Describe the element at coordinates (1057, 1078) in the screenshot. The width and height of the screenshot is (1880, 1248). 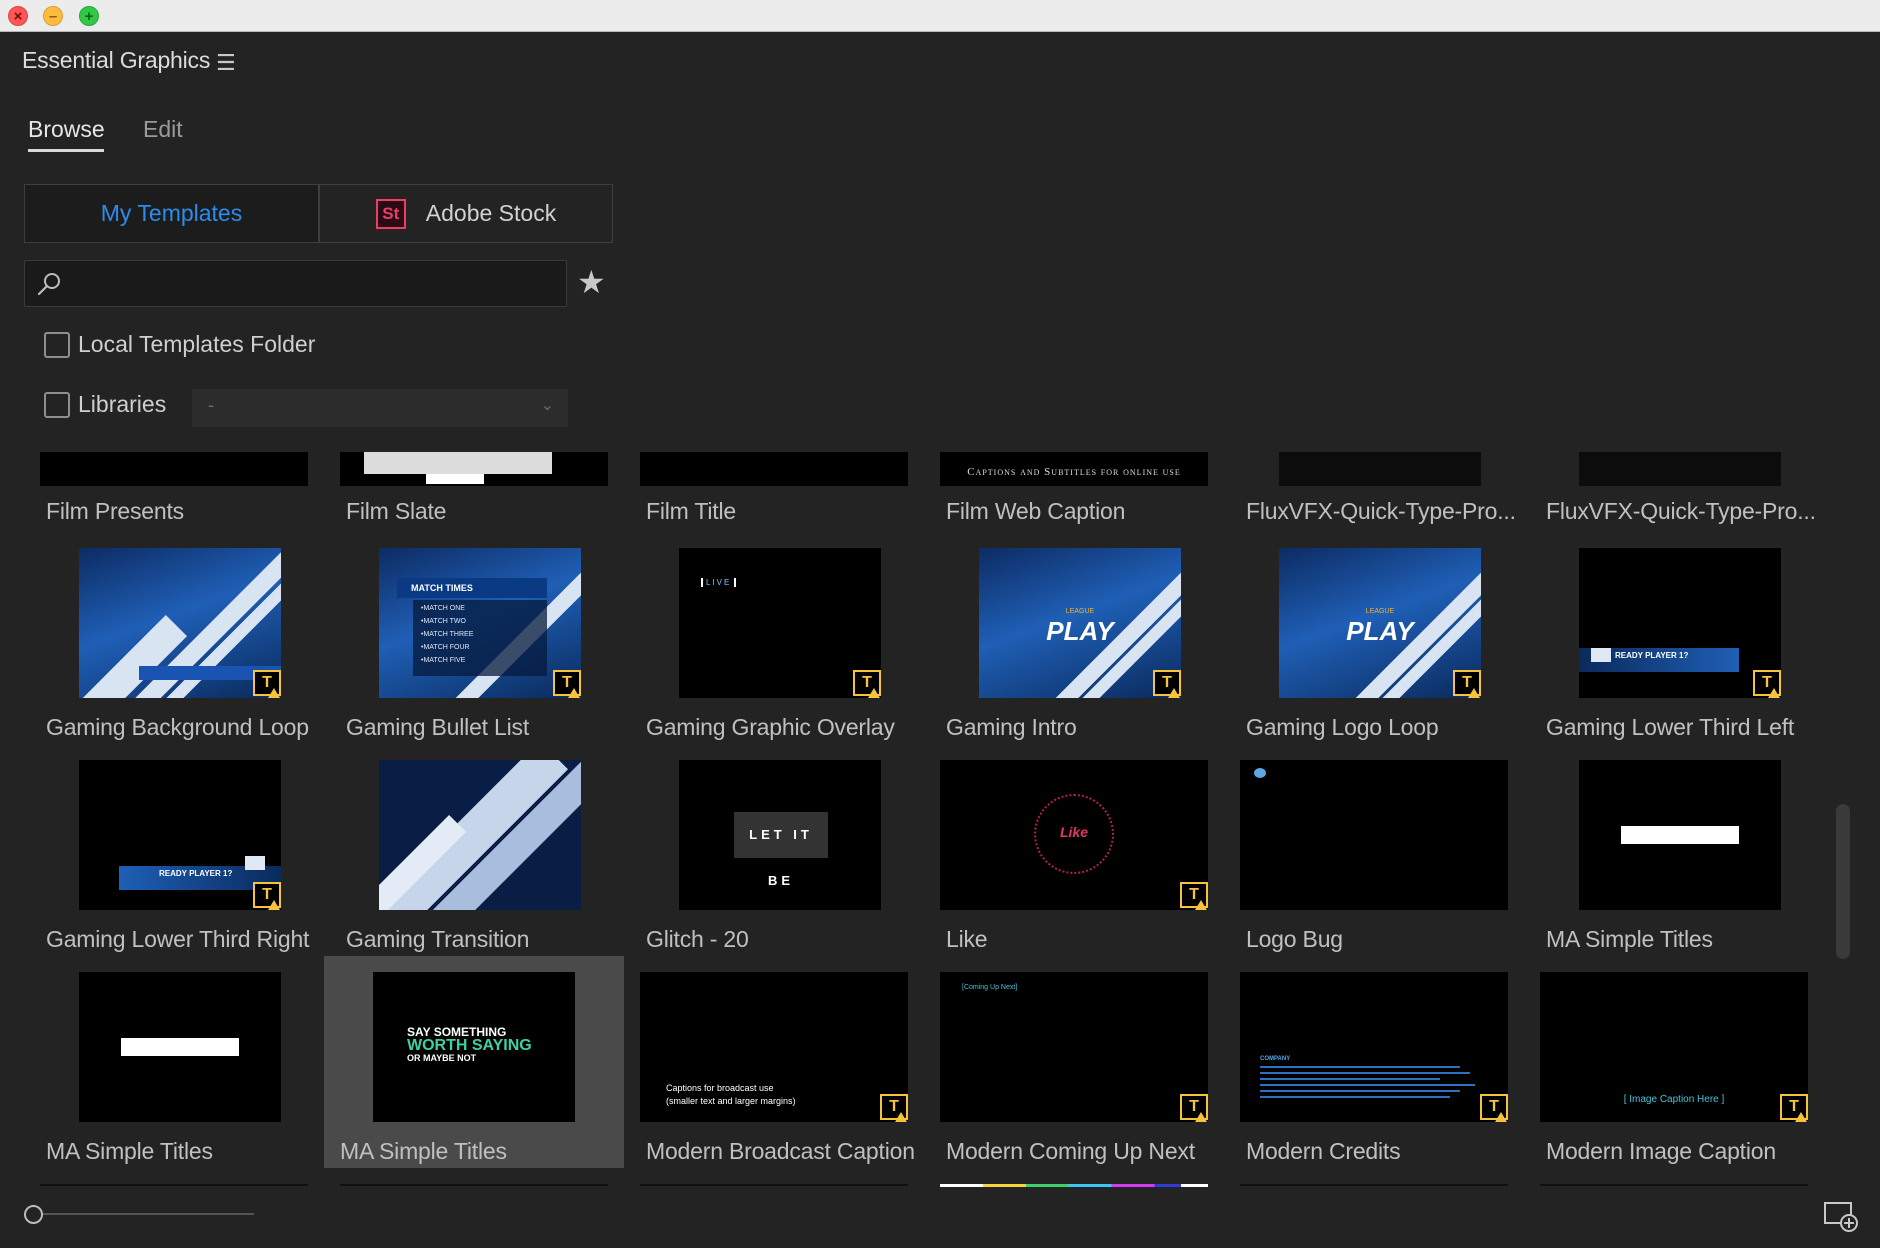
I see `template-tile: [Coming Up Next] T Modern Coming Up Next` at that location.